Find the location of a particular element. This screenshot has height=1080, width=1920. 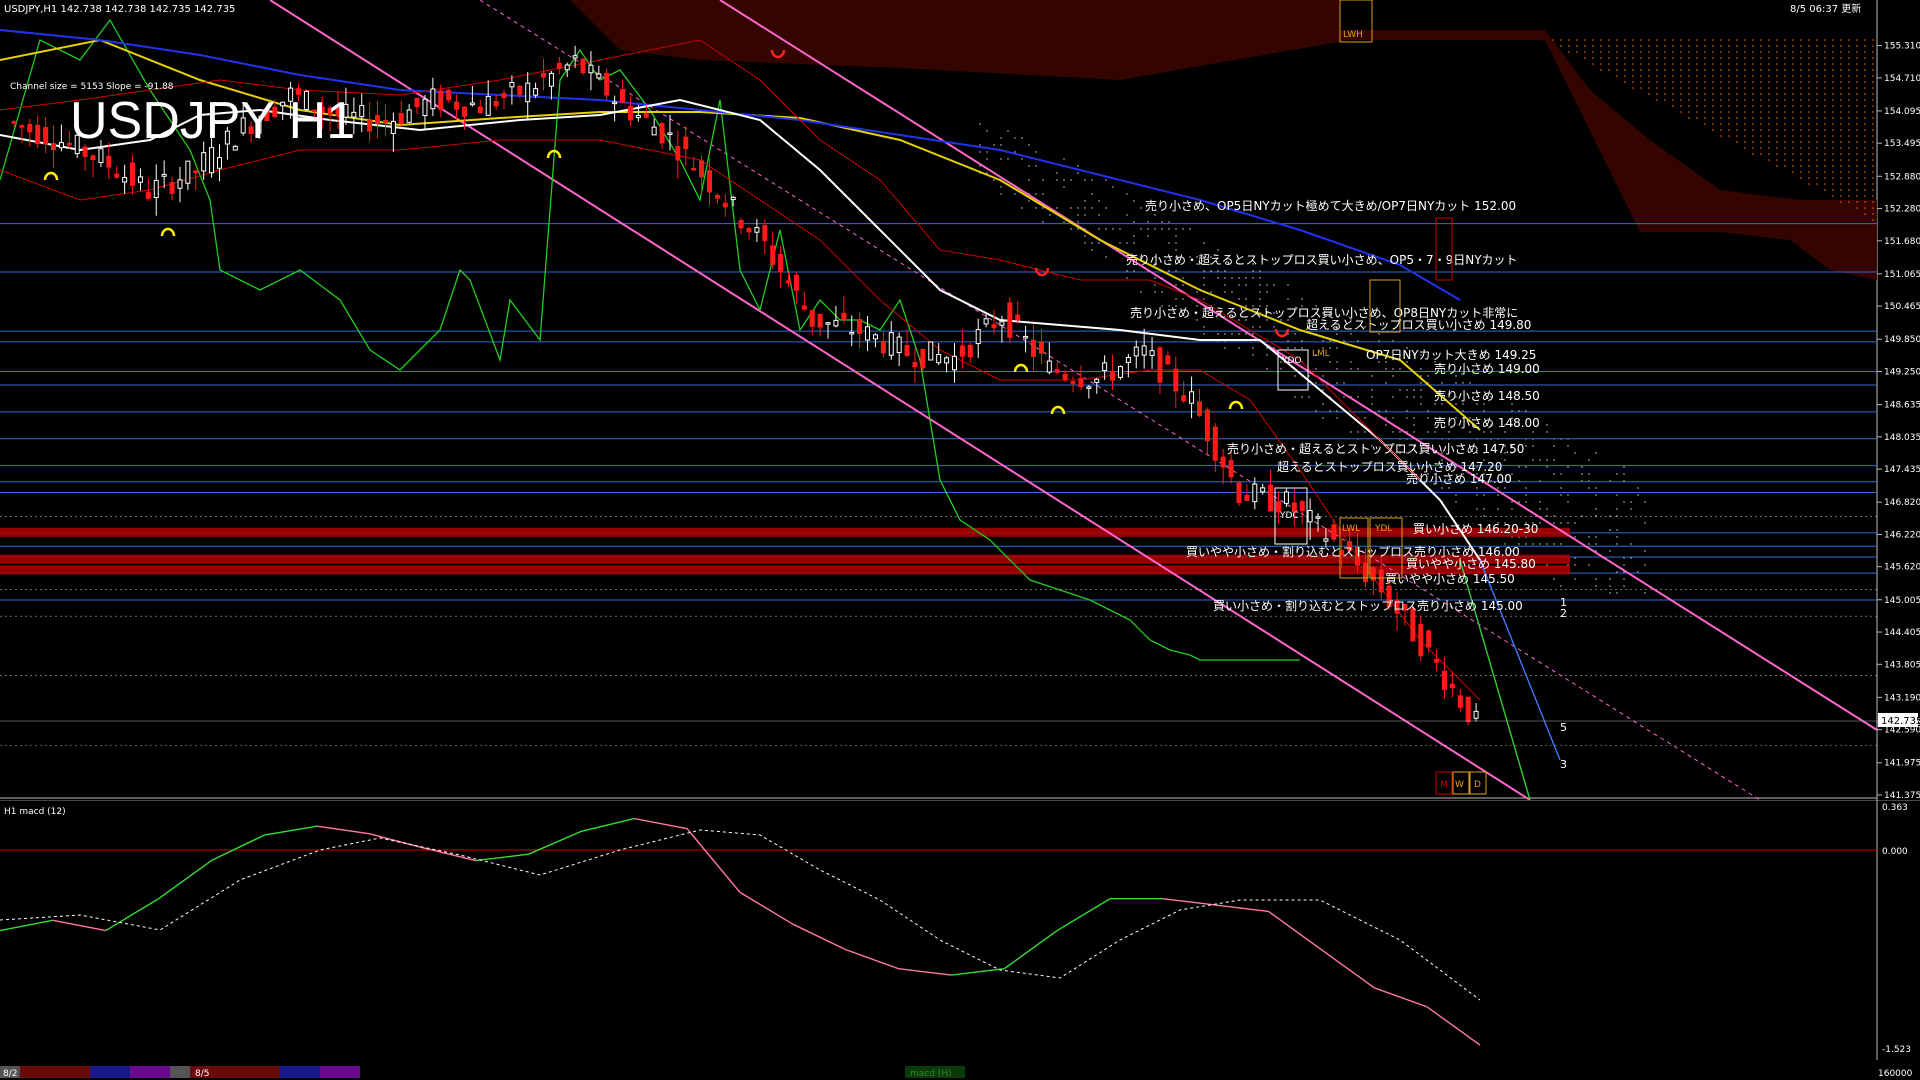

status-svg: 8/2 8/5 macd (H) 160000 is located at coordinates (956, 1072).